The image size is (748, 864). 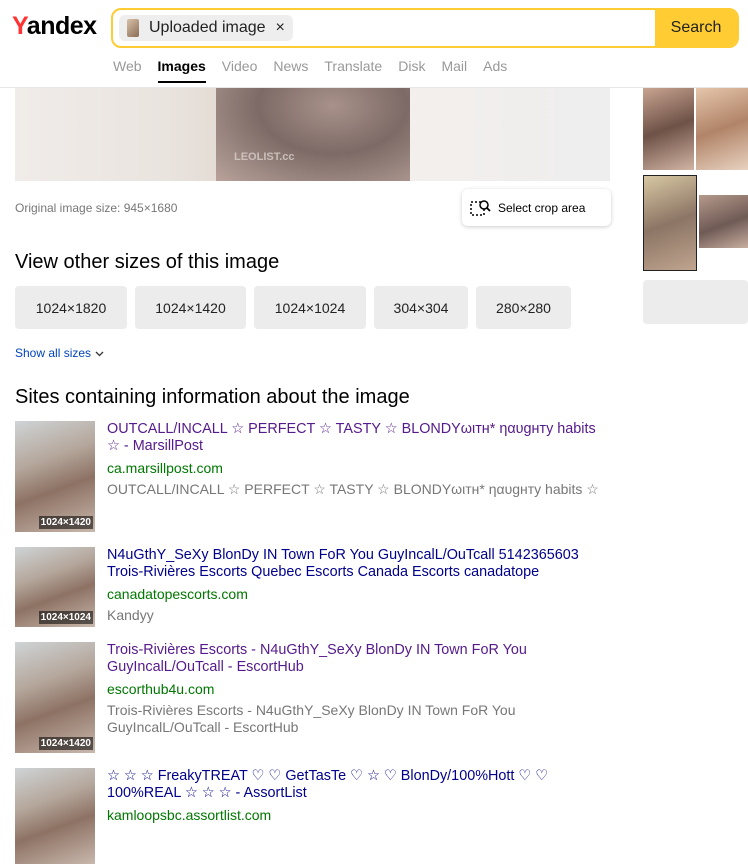 I want to click on close-icon: ×, so click(x=280, y=28).